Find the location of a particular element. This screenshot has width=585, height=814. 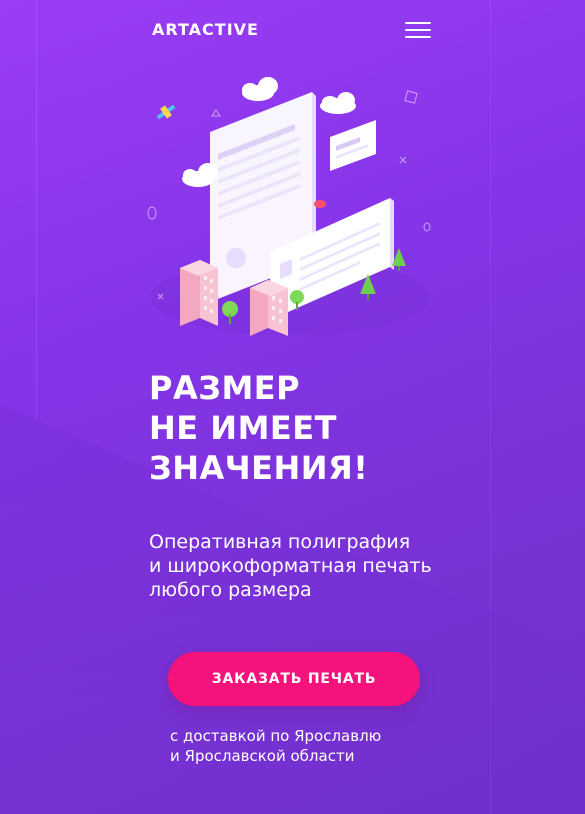

delivery-line: с доставкой по Ярославлю is located at coordinates (276, 736).